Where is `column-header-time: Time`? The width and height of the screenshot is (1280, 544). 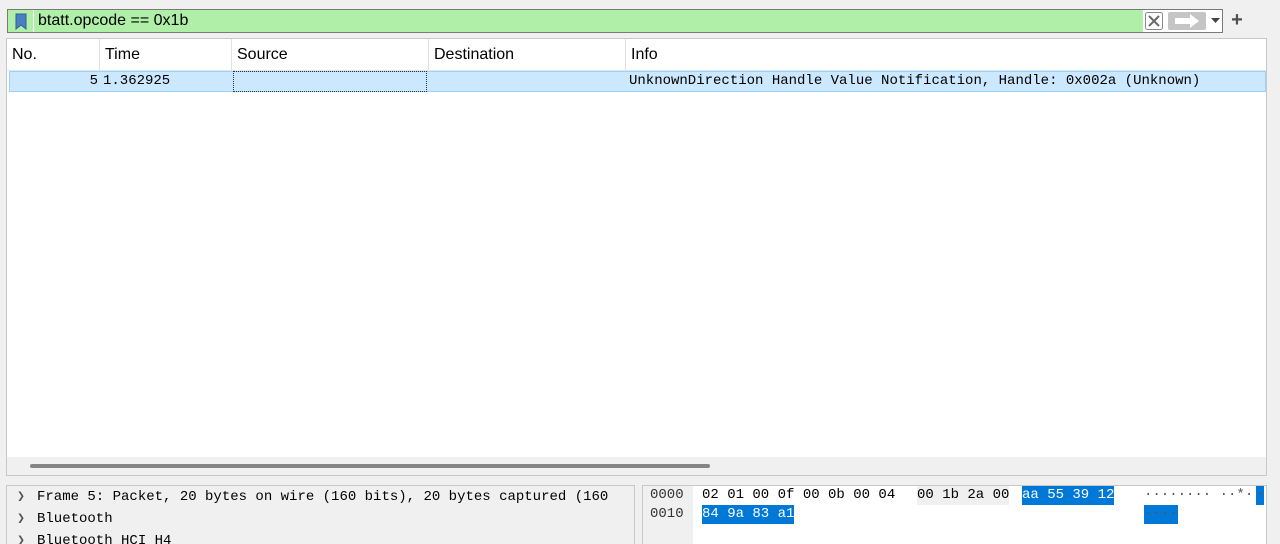 column-header-time: Time is located at coordinates (166, 54).